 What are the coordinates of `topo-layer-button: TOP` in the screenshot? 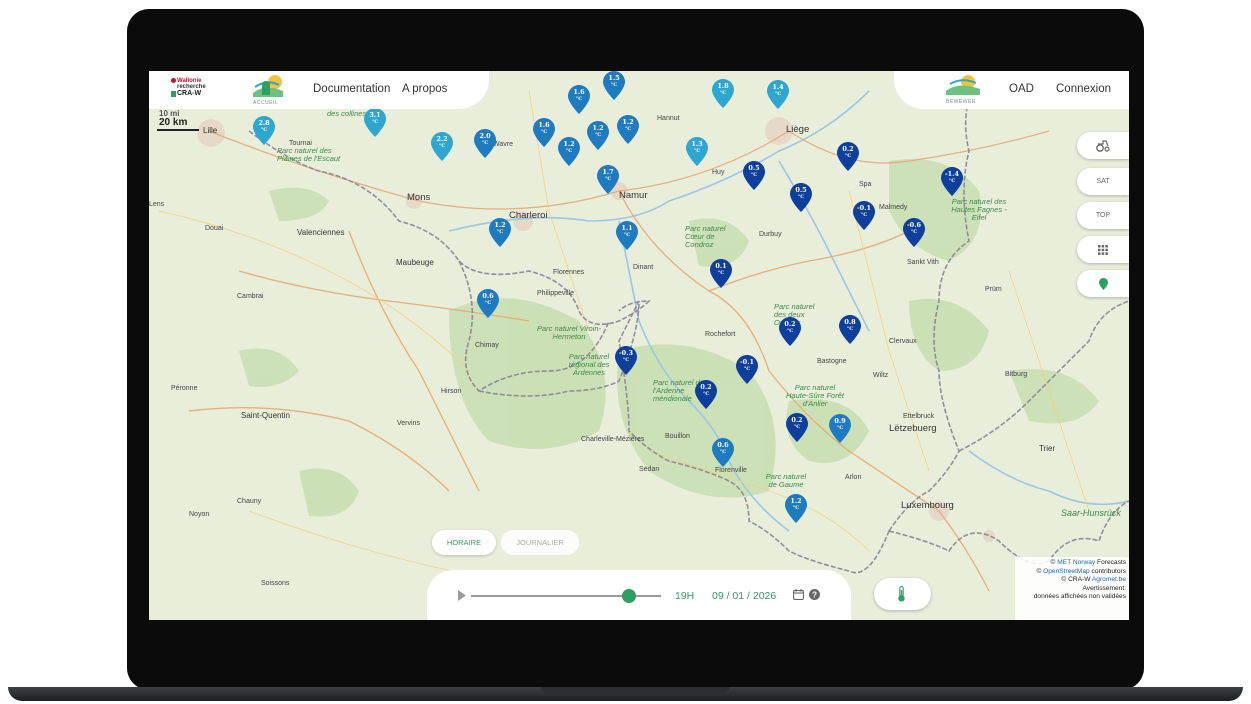 It's located at (1103, 215).